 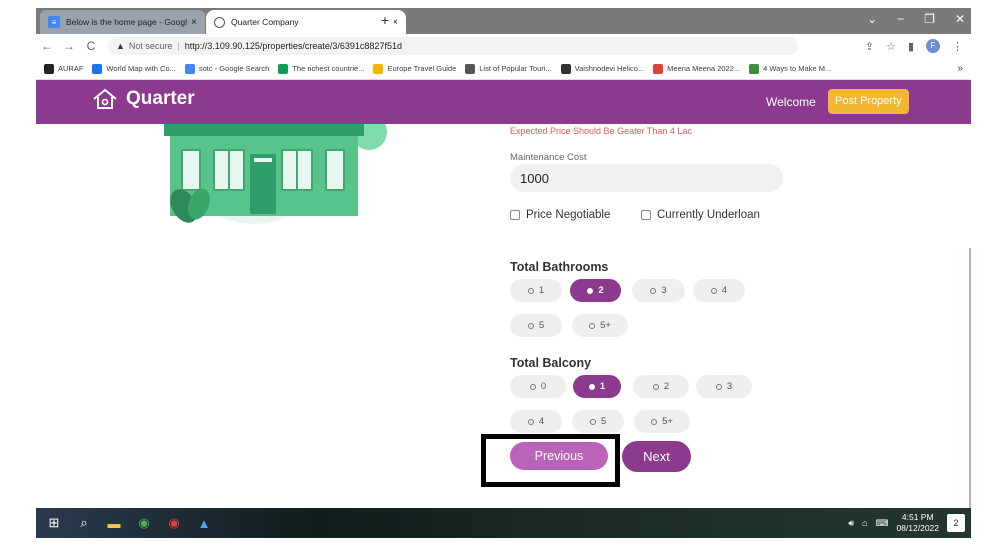 I want to click on currently-underloan-checkbox: Currently Underloan, so click(x=700, y=215).